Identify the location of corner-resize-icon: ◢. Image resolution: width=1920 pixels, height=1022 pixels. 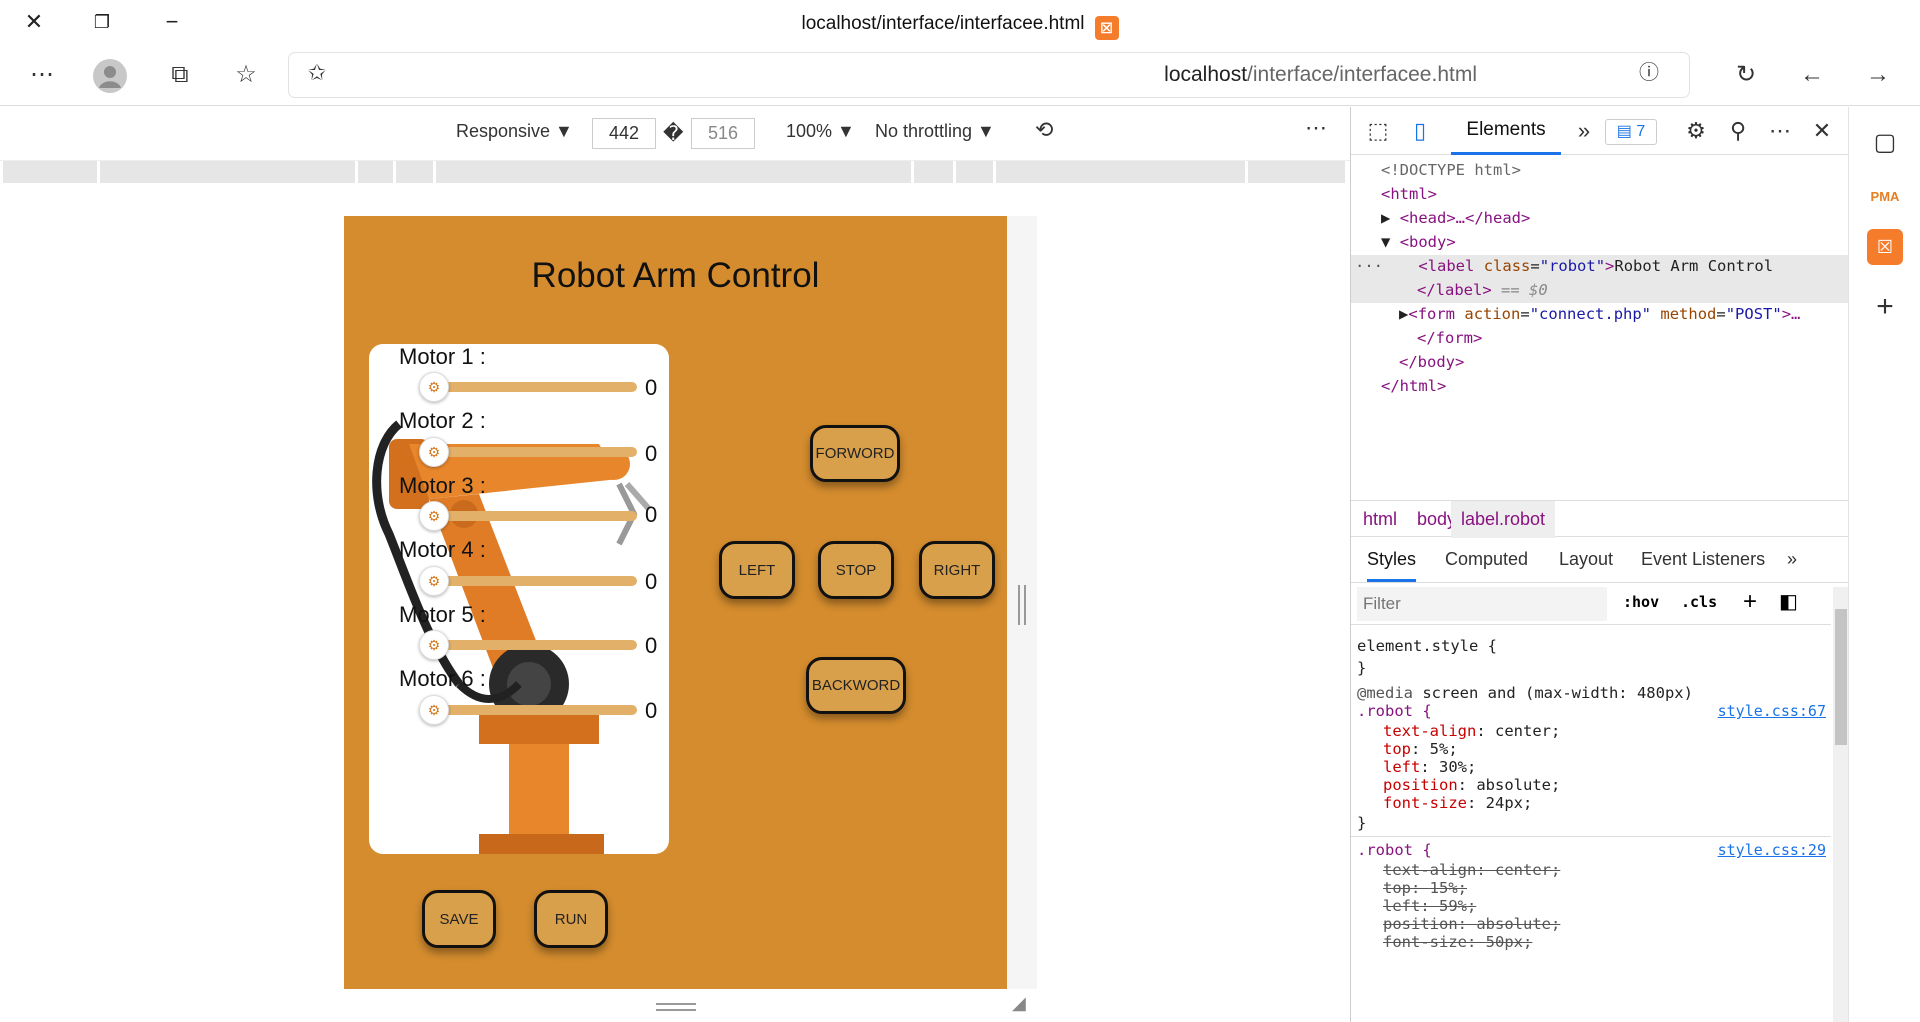
(1019, 1003).